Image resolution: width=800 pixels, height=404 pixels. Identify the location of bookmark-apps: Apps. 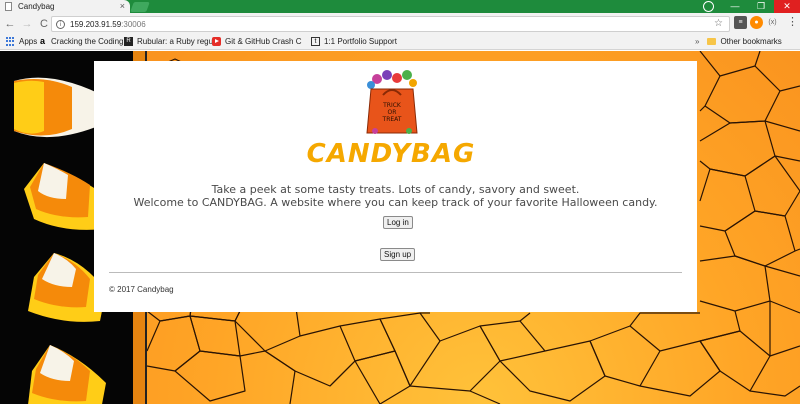
(22, 41).